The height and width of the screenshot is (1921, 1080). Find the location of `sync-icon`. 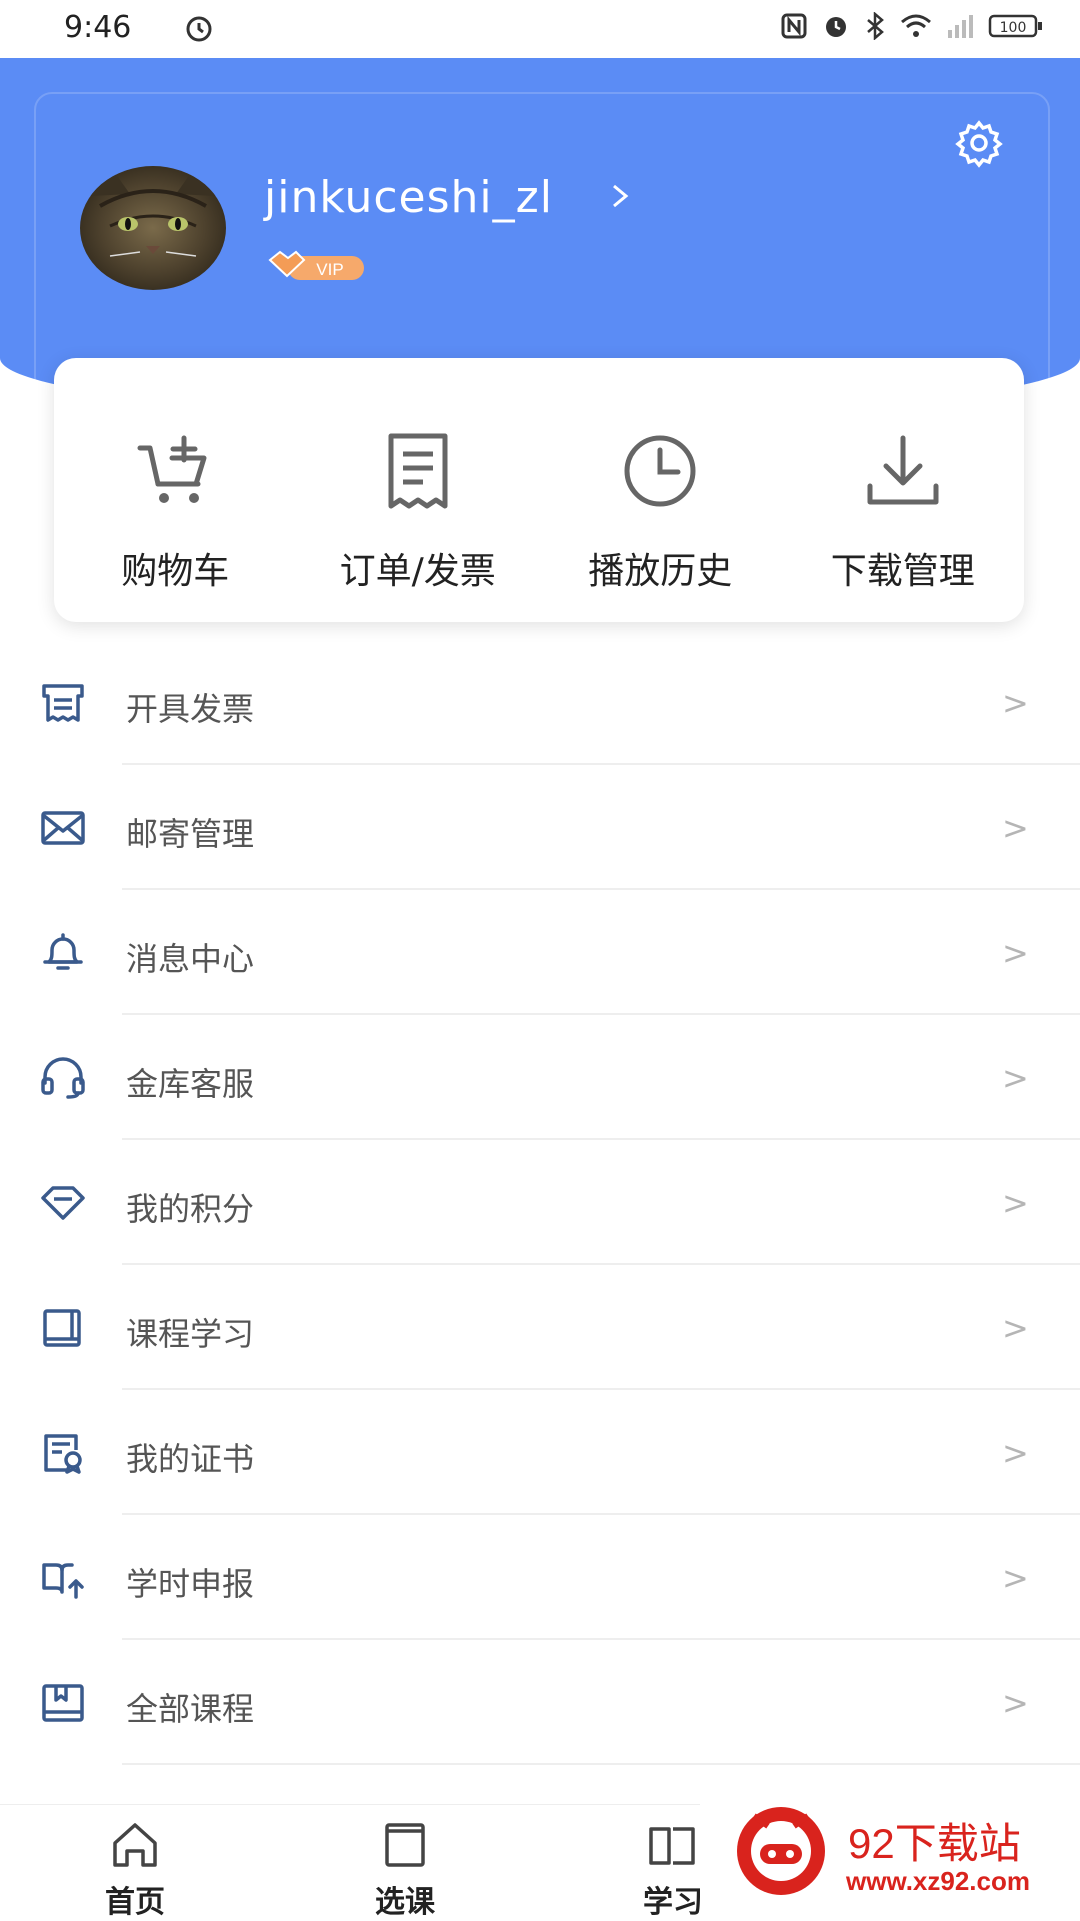

sync-icon is located at coordinates (199, 31).